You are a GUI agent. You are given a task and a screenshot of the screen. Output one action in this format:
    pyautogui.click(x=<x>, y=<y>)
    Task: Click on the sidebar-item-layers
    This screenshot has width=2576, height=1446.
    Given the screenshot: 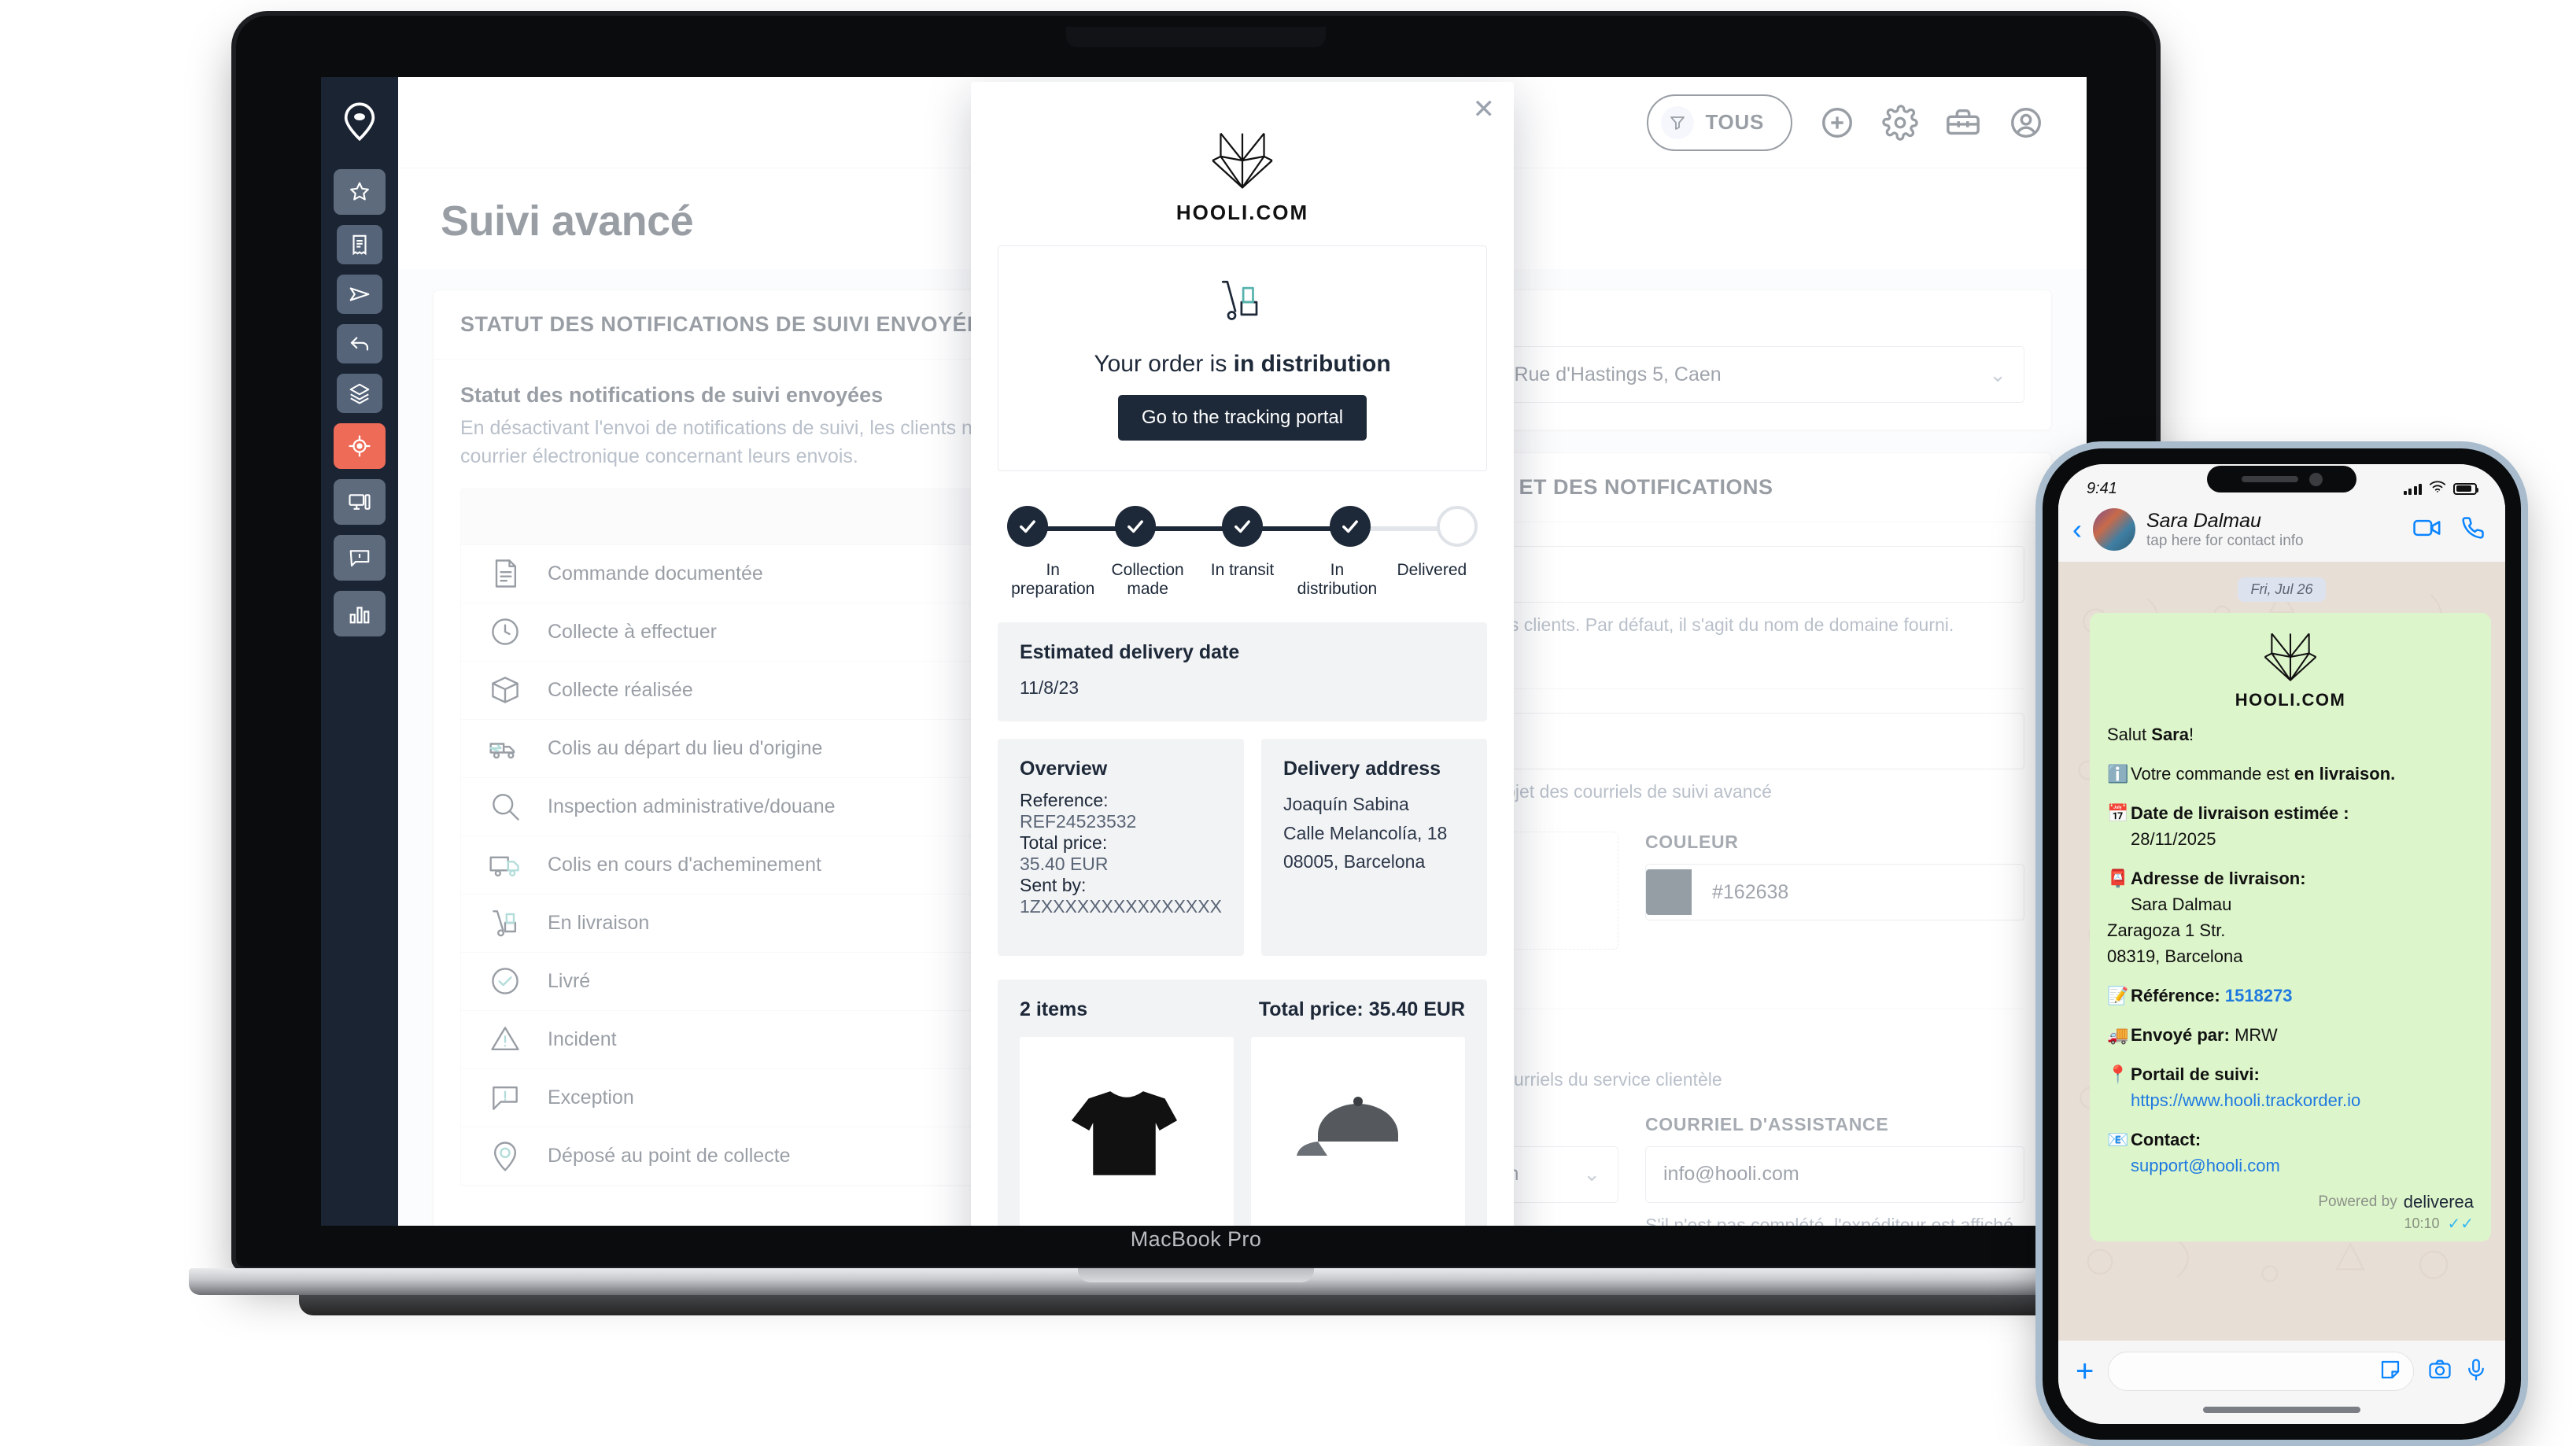 What is the action you would take?
    pyautogui.click(x=360, y=393)
    